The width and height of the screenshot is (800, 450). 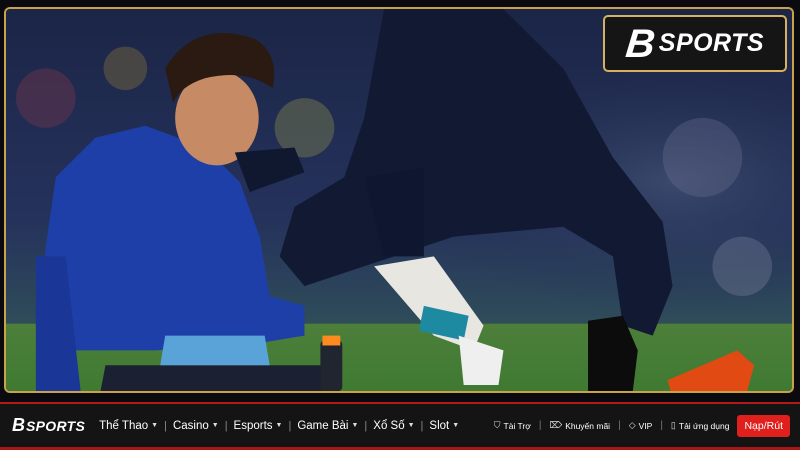 What do you see at coordinates (556, 425) in the screenshot?
I see `tag-icon: ⌦` at bounding box center [556, 425].